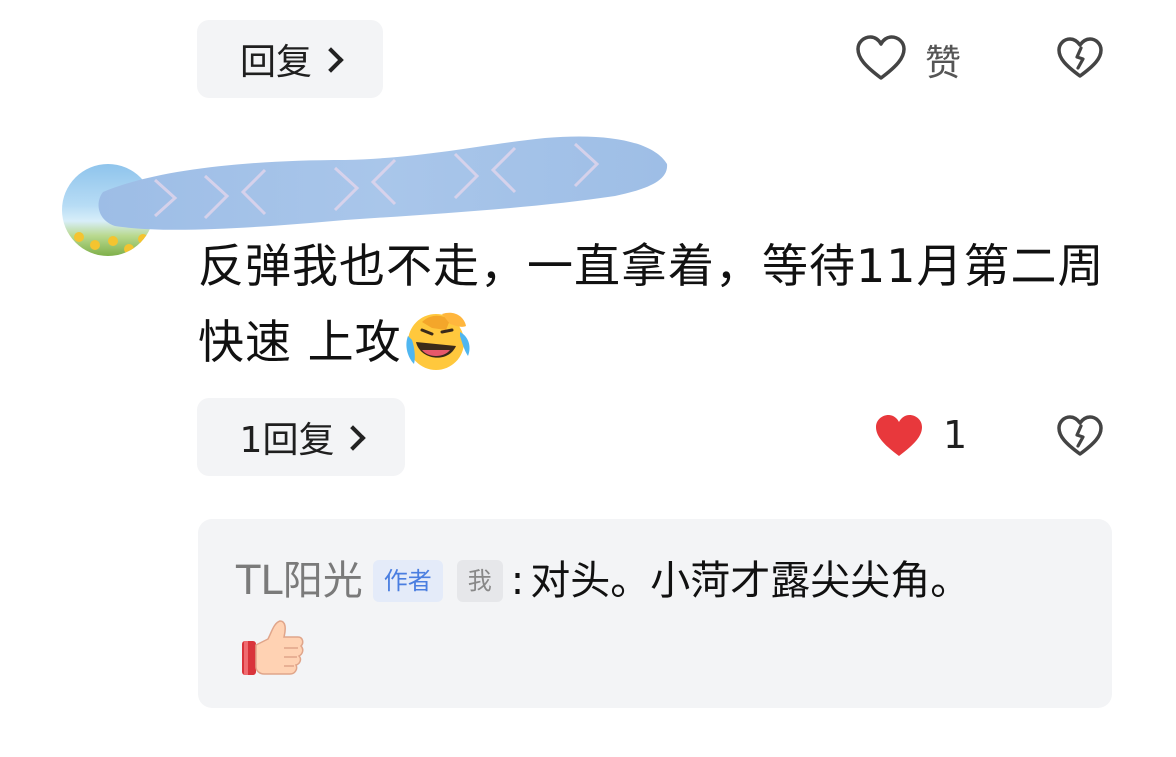 This screenshot has height=757, width=1176. What do you see at coordinates (479, 581) in the screenshot?
I see `me-badge: 我` at bounding box center [479, 581].